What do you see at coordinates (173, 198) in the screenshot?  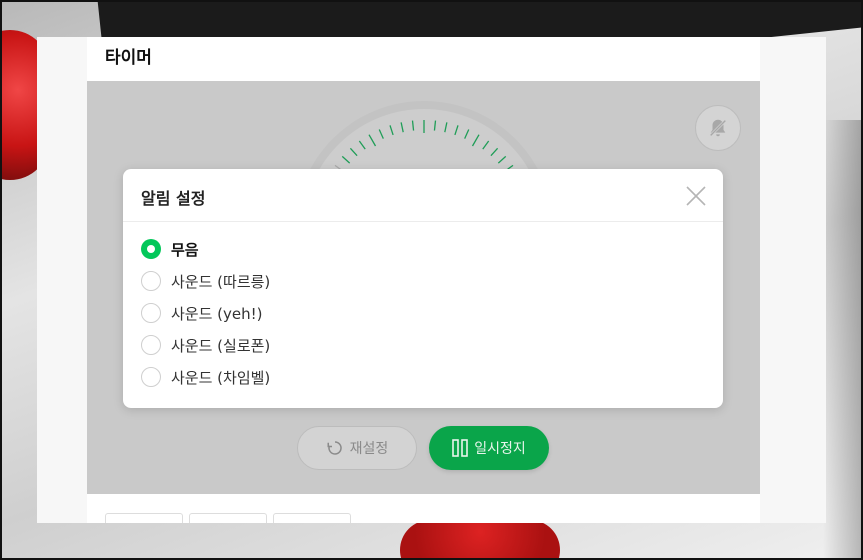 I see `modal-title: 알림 설정` at bounding box center [173, 198].